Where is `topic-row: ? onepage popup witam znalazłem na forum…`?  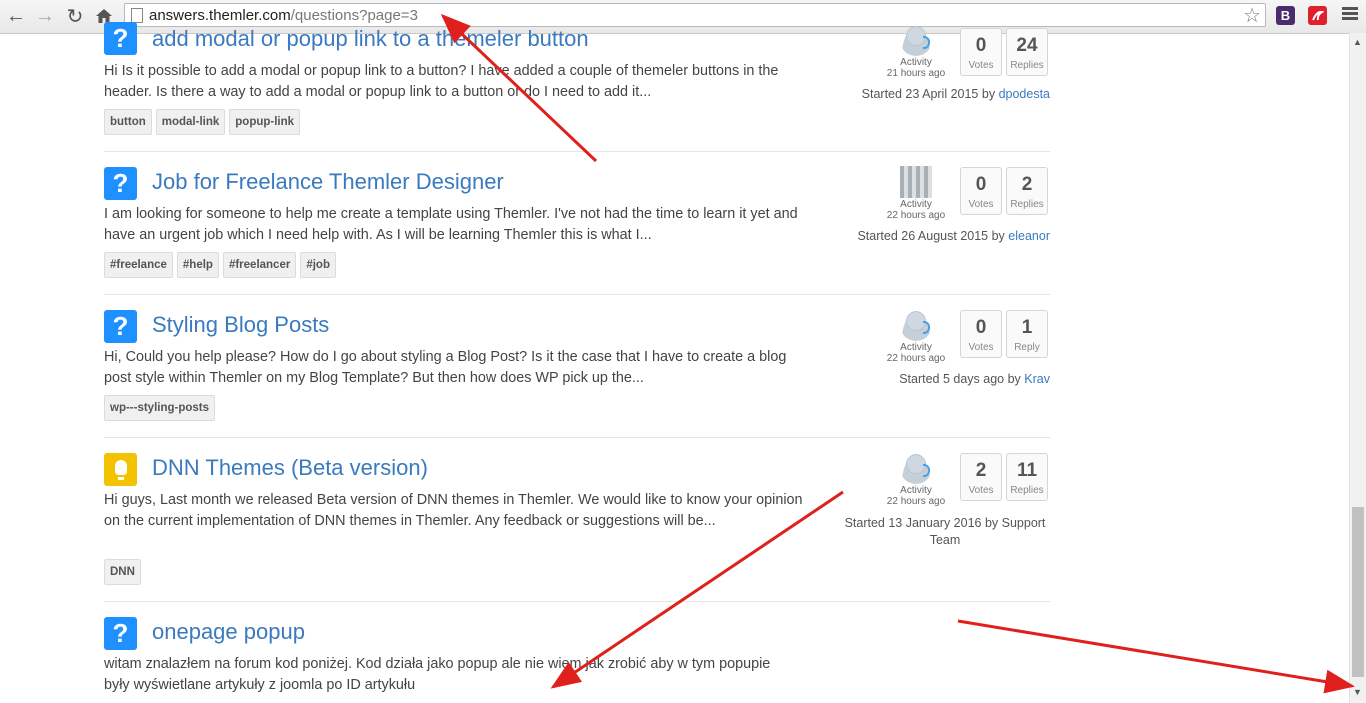 topic-row: ? onepage popup witam znalazłem na forum… is located at coordinates (577, 652).